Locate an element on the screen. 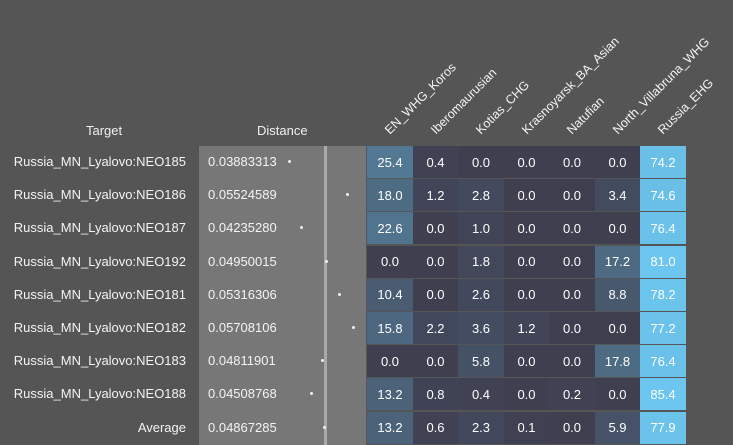 The width and height of the screenshot is (733, 445). row-label: Russia_MN_Lyalovo:NEO182 is located at coordinates (99, 327).